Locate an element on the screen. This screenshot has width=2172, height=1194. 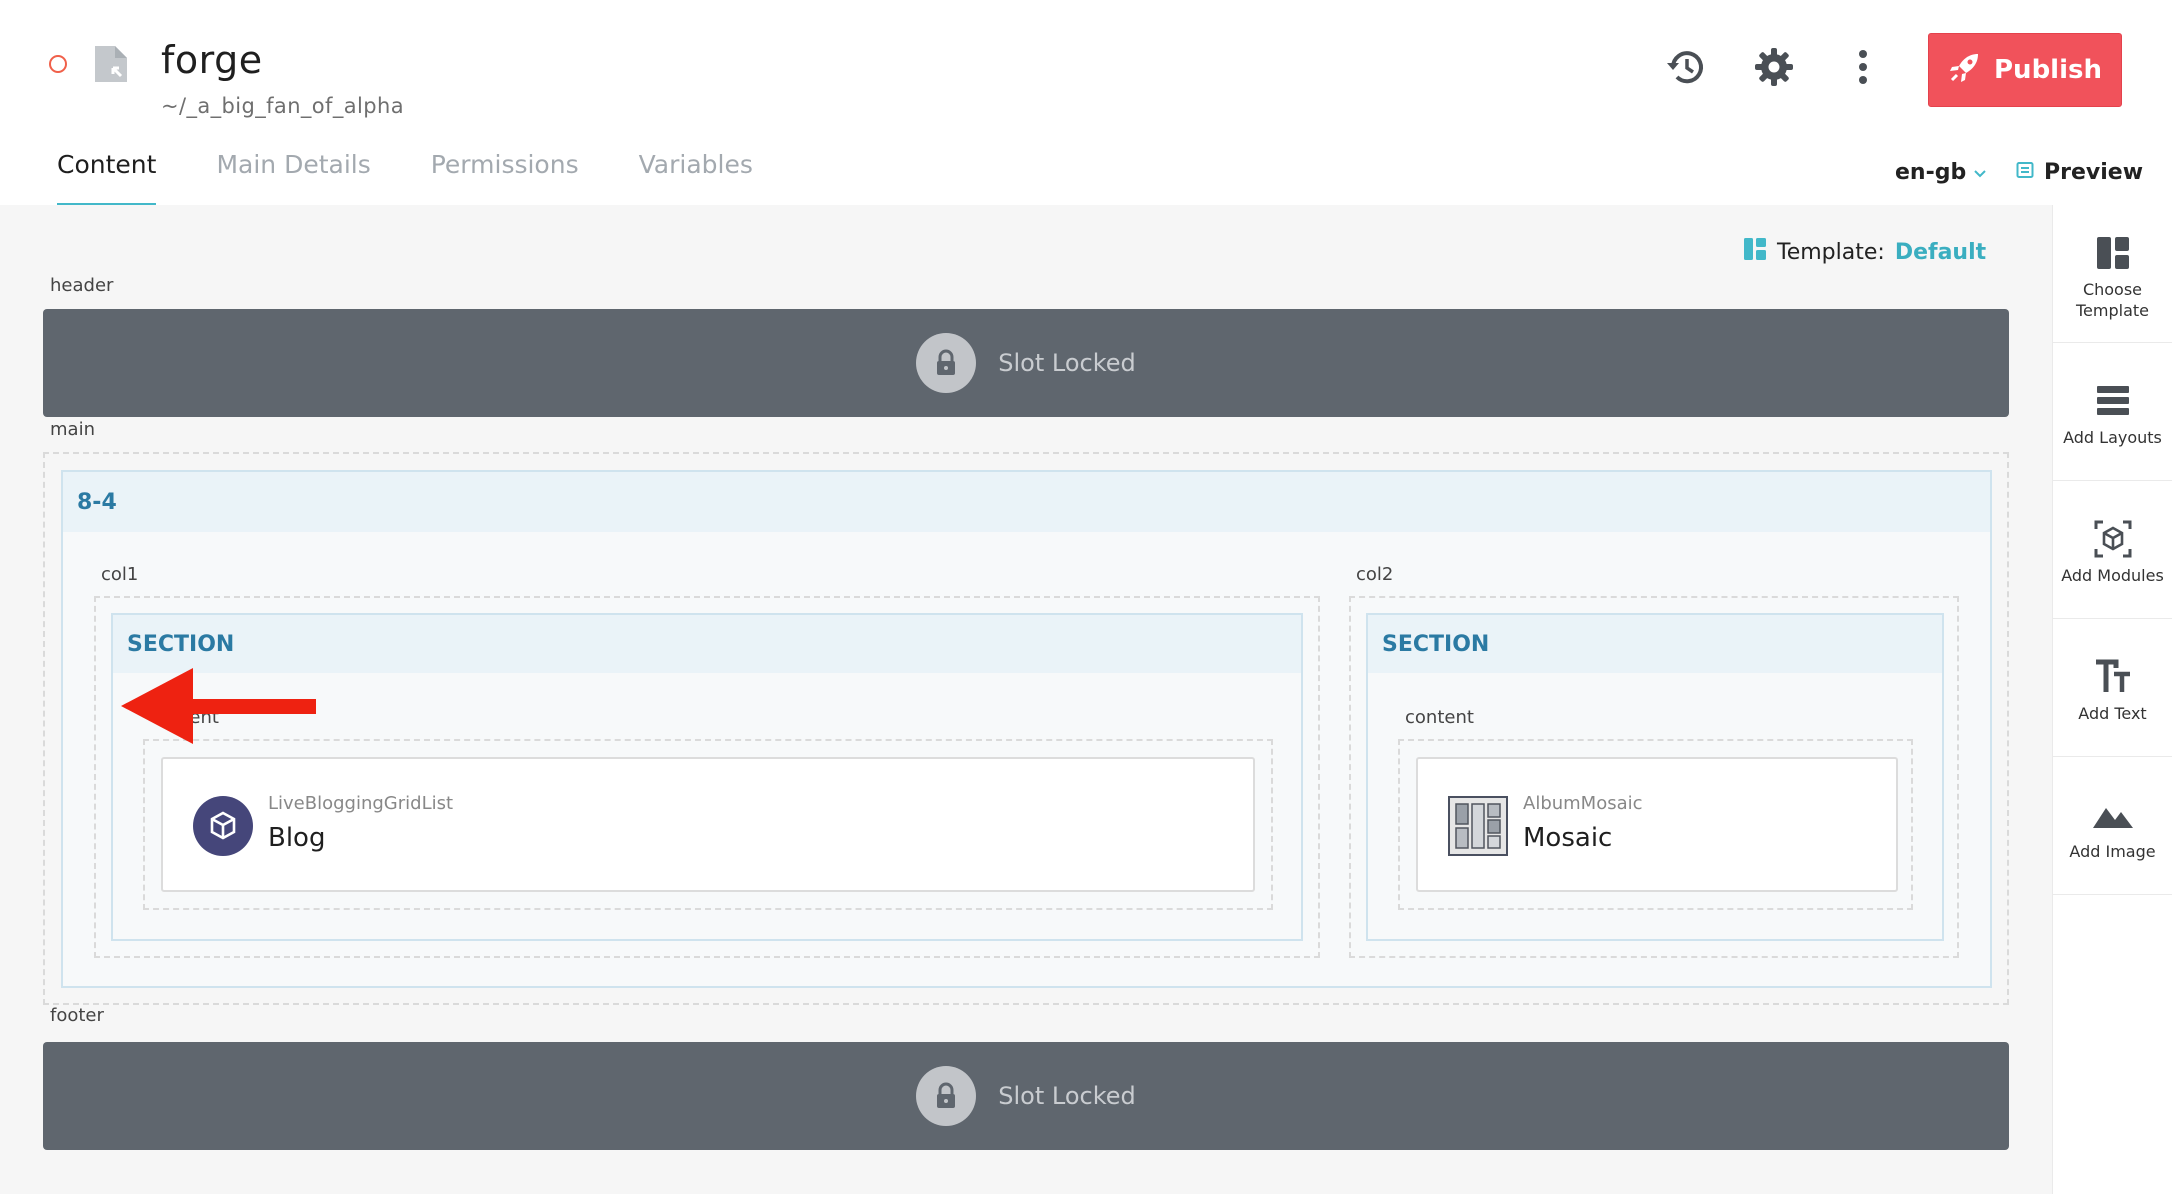
sidebar-item-label: Add Image is located at coordinates (2112, 851).